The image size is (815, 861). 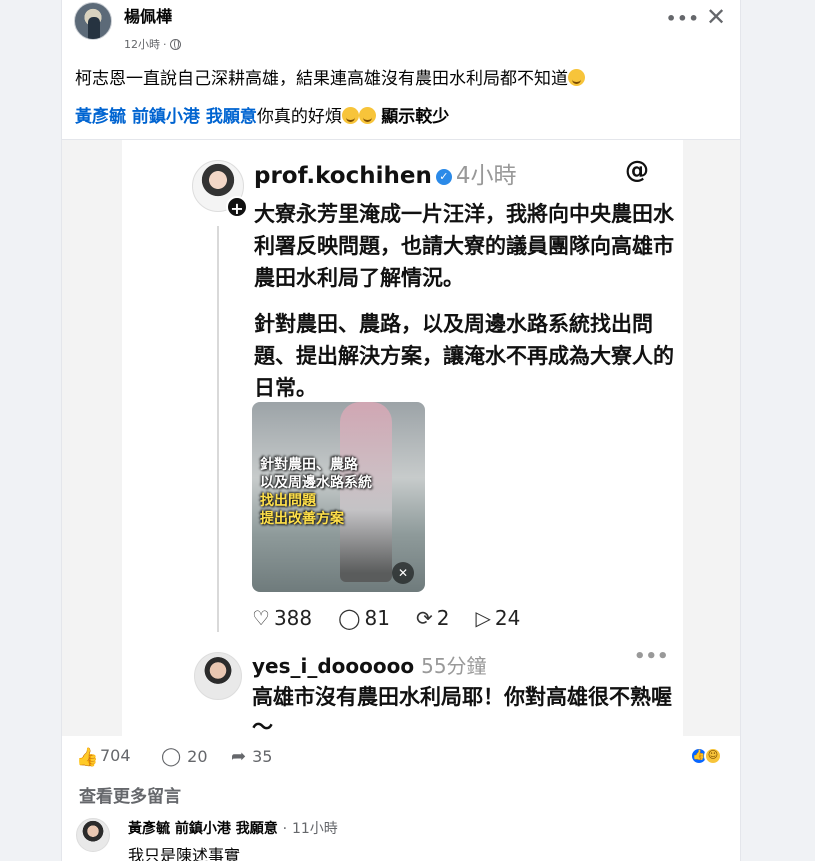 What do you see at coordinates (415, 117) in the screenshot?
I see `see-less-button: 顯示較少` at bounding box center [415, 117].